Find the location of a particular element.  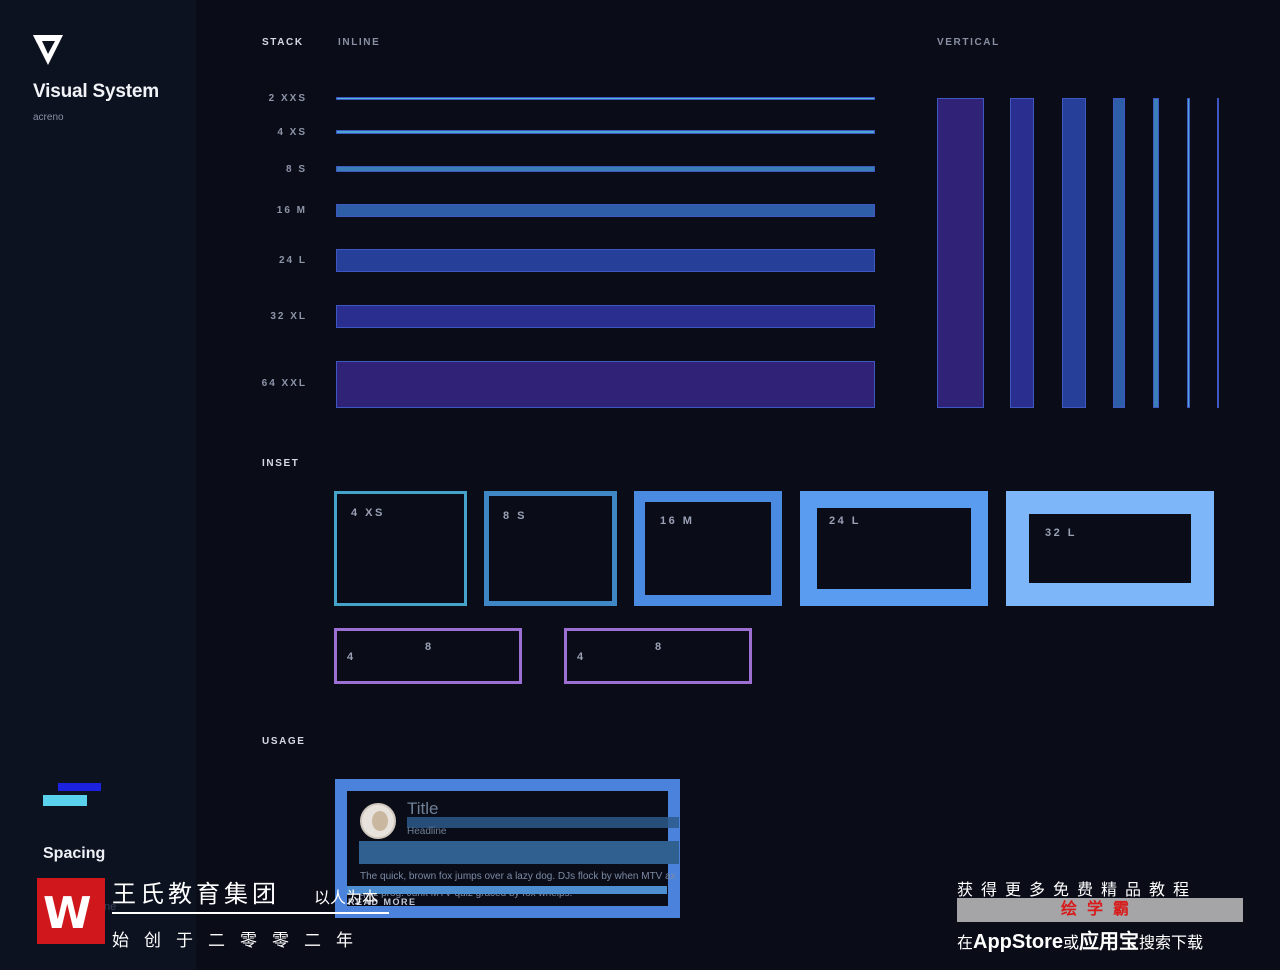

vertical-header: VERTICAL is located at coordinates (968, 42).